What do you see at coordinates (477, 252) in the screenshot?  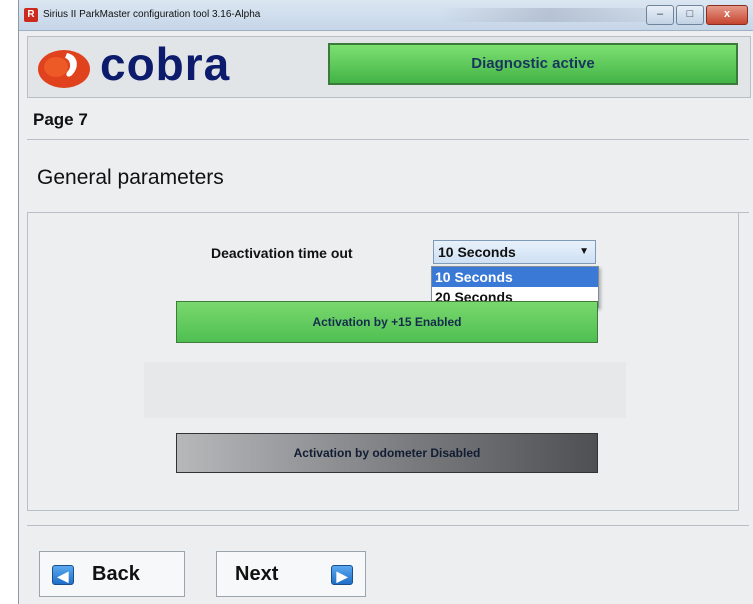 I see `deactivation-selected-value: 10 Seconds` at bounding box center [477, 252].